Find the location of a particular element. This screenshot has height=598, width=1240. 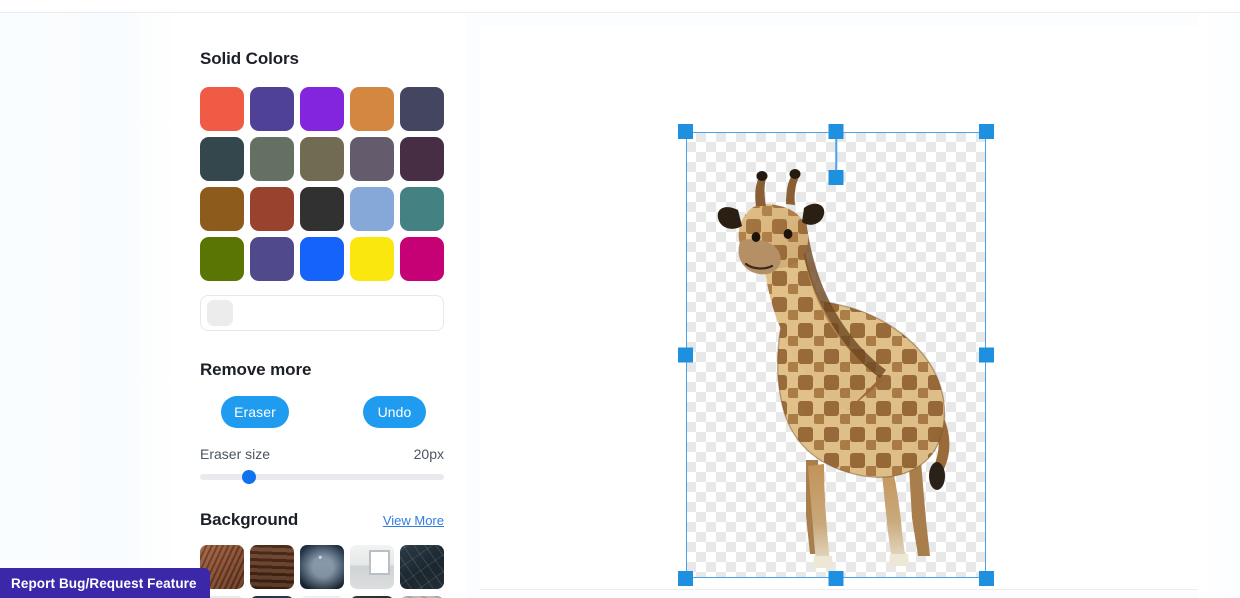

eraser-size-row: Eraser size 20px is located at coordinates (322, 454).